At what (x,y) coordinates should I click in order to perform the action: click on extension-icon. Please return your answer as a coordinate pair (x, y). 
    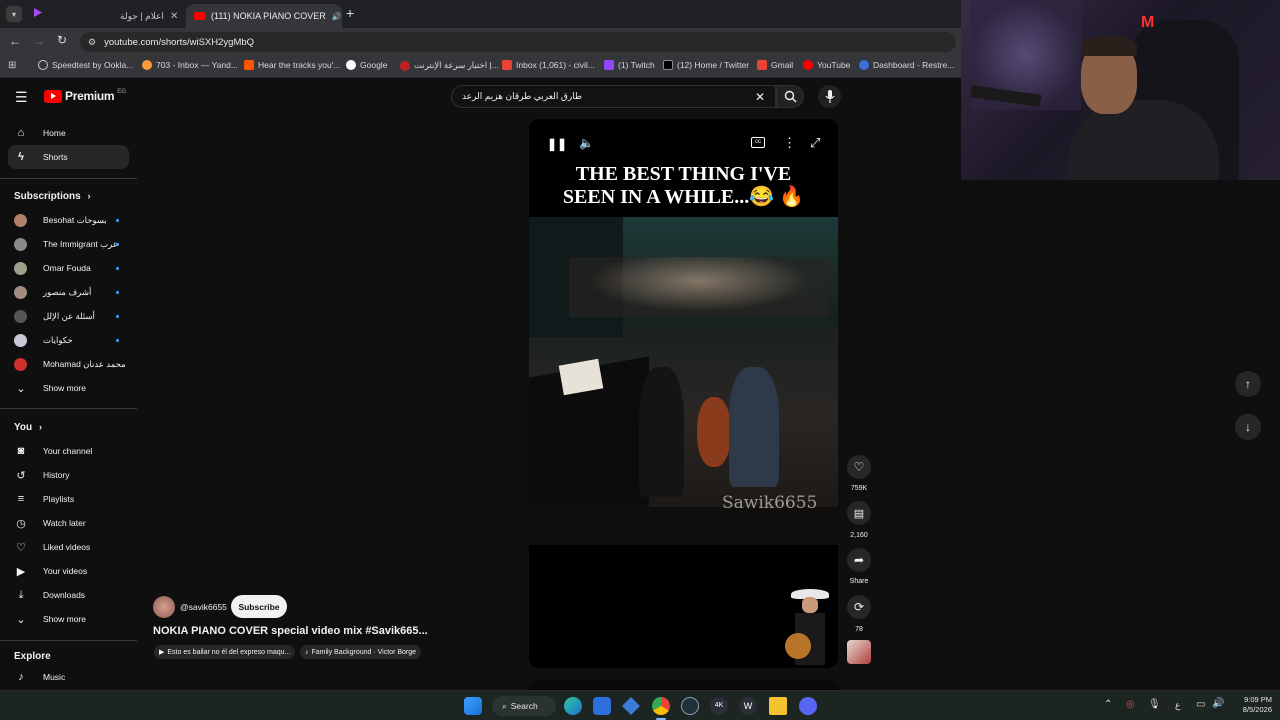
    Looking at the image, I should click on (38, 12).